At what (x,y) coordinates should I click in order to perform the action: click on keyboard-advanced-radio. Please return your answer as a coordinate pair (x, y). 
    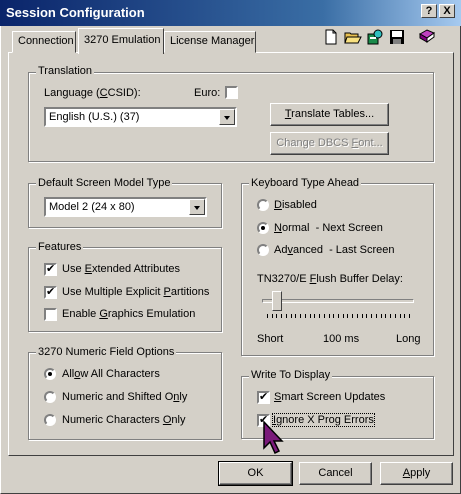
    Looking at the image, I should click on (263, 250).